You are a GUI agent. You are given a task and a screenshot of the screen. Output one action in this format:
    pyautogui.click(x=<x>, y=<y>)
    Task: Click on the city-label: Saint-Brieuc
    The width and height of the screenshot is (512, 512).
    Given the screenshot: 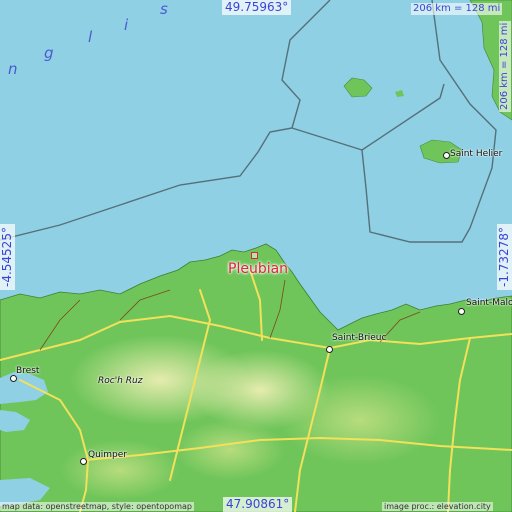 What is the action you would take?
    pyautogui.click(x=359, y=338)
    